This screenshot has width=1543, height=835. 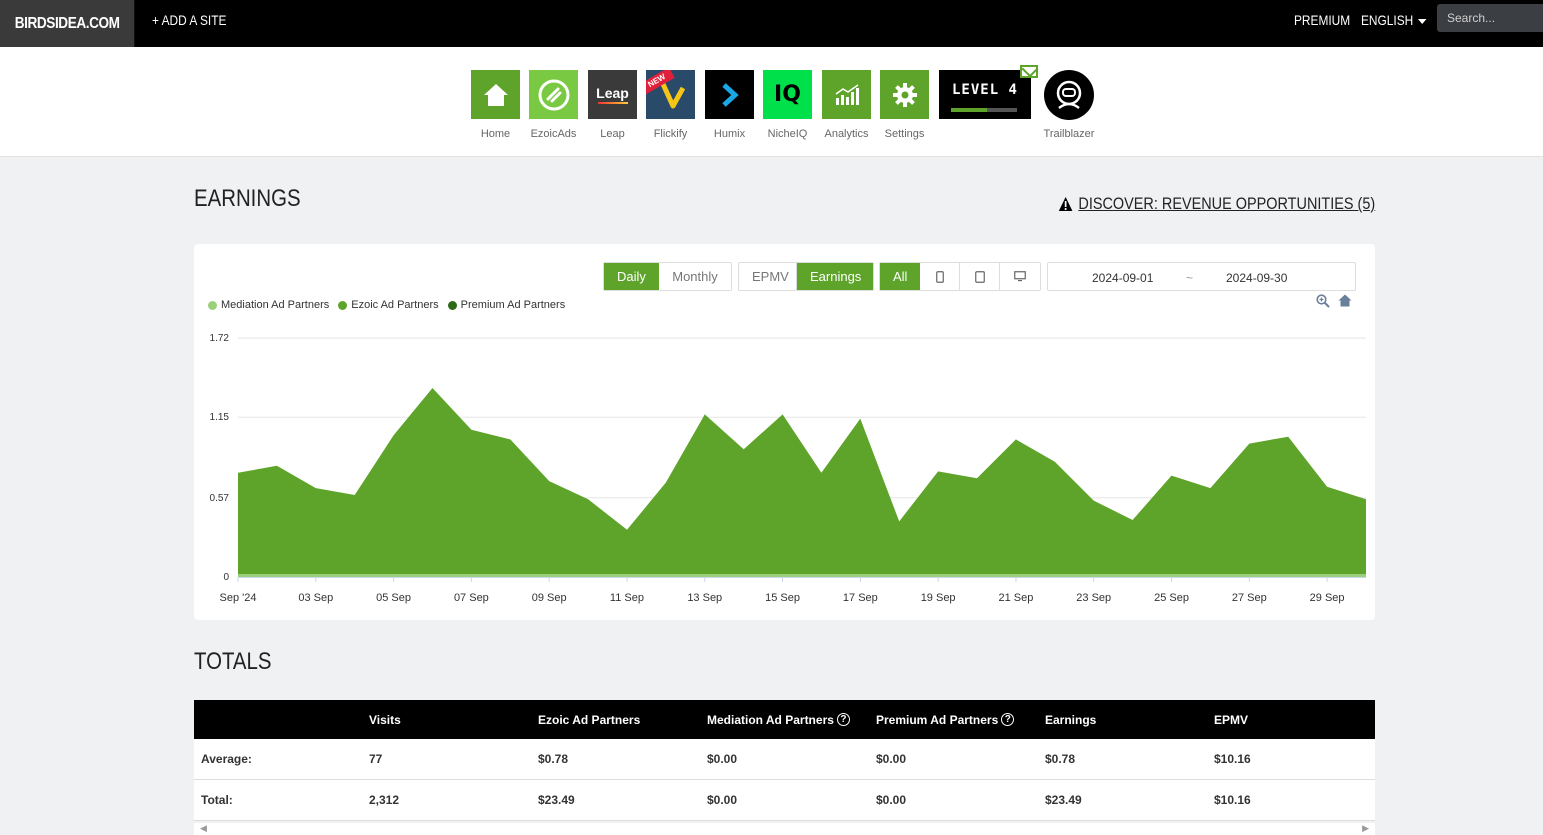 I want to click on row-label: Average:, so click(x=226, y=759).